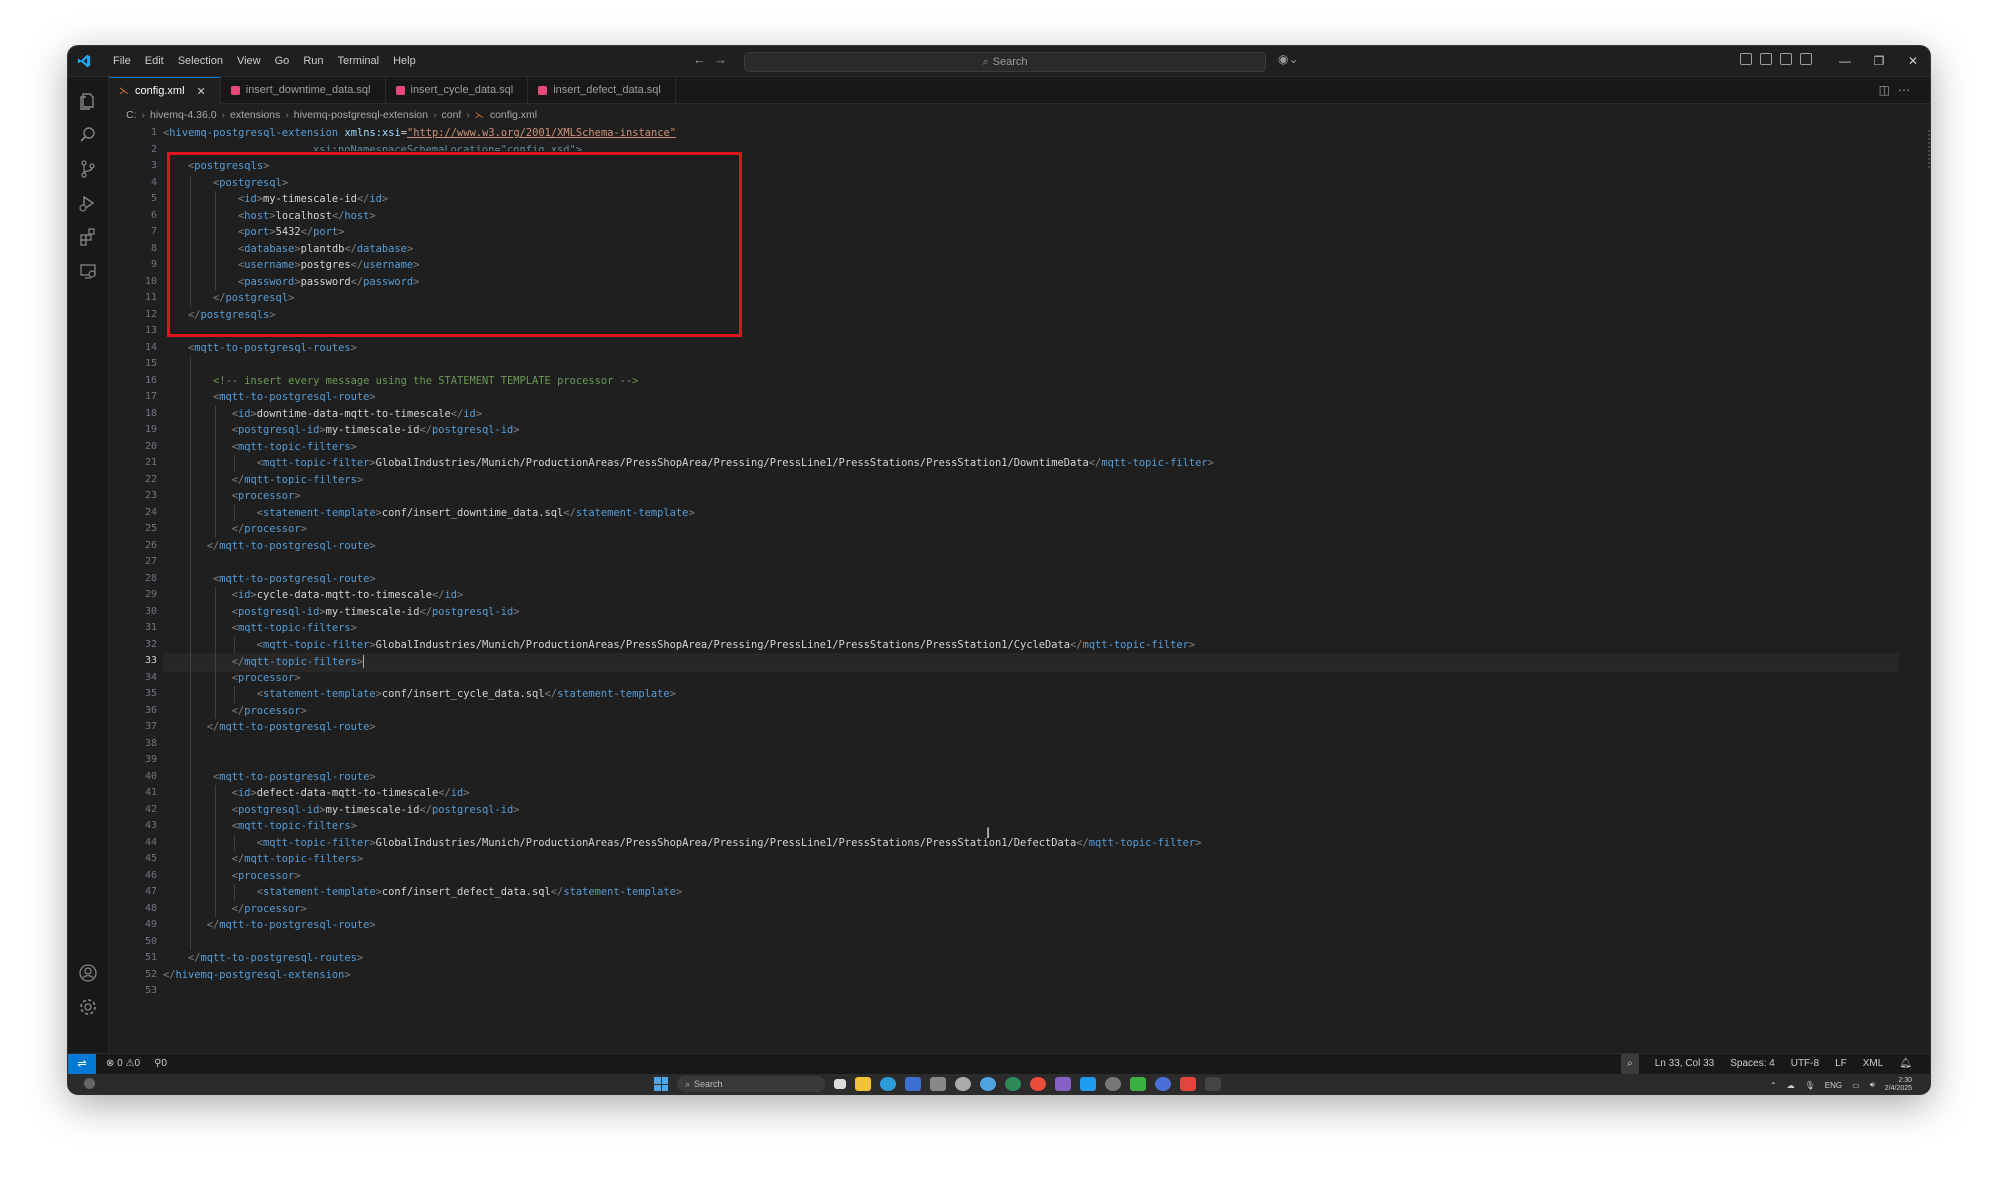 This screenshot has height=1187, width=1999. I want to click on split-editor-icon: ◫, so click(1888, 90).